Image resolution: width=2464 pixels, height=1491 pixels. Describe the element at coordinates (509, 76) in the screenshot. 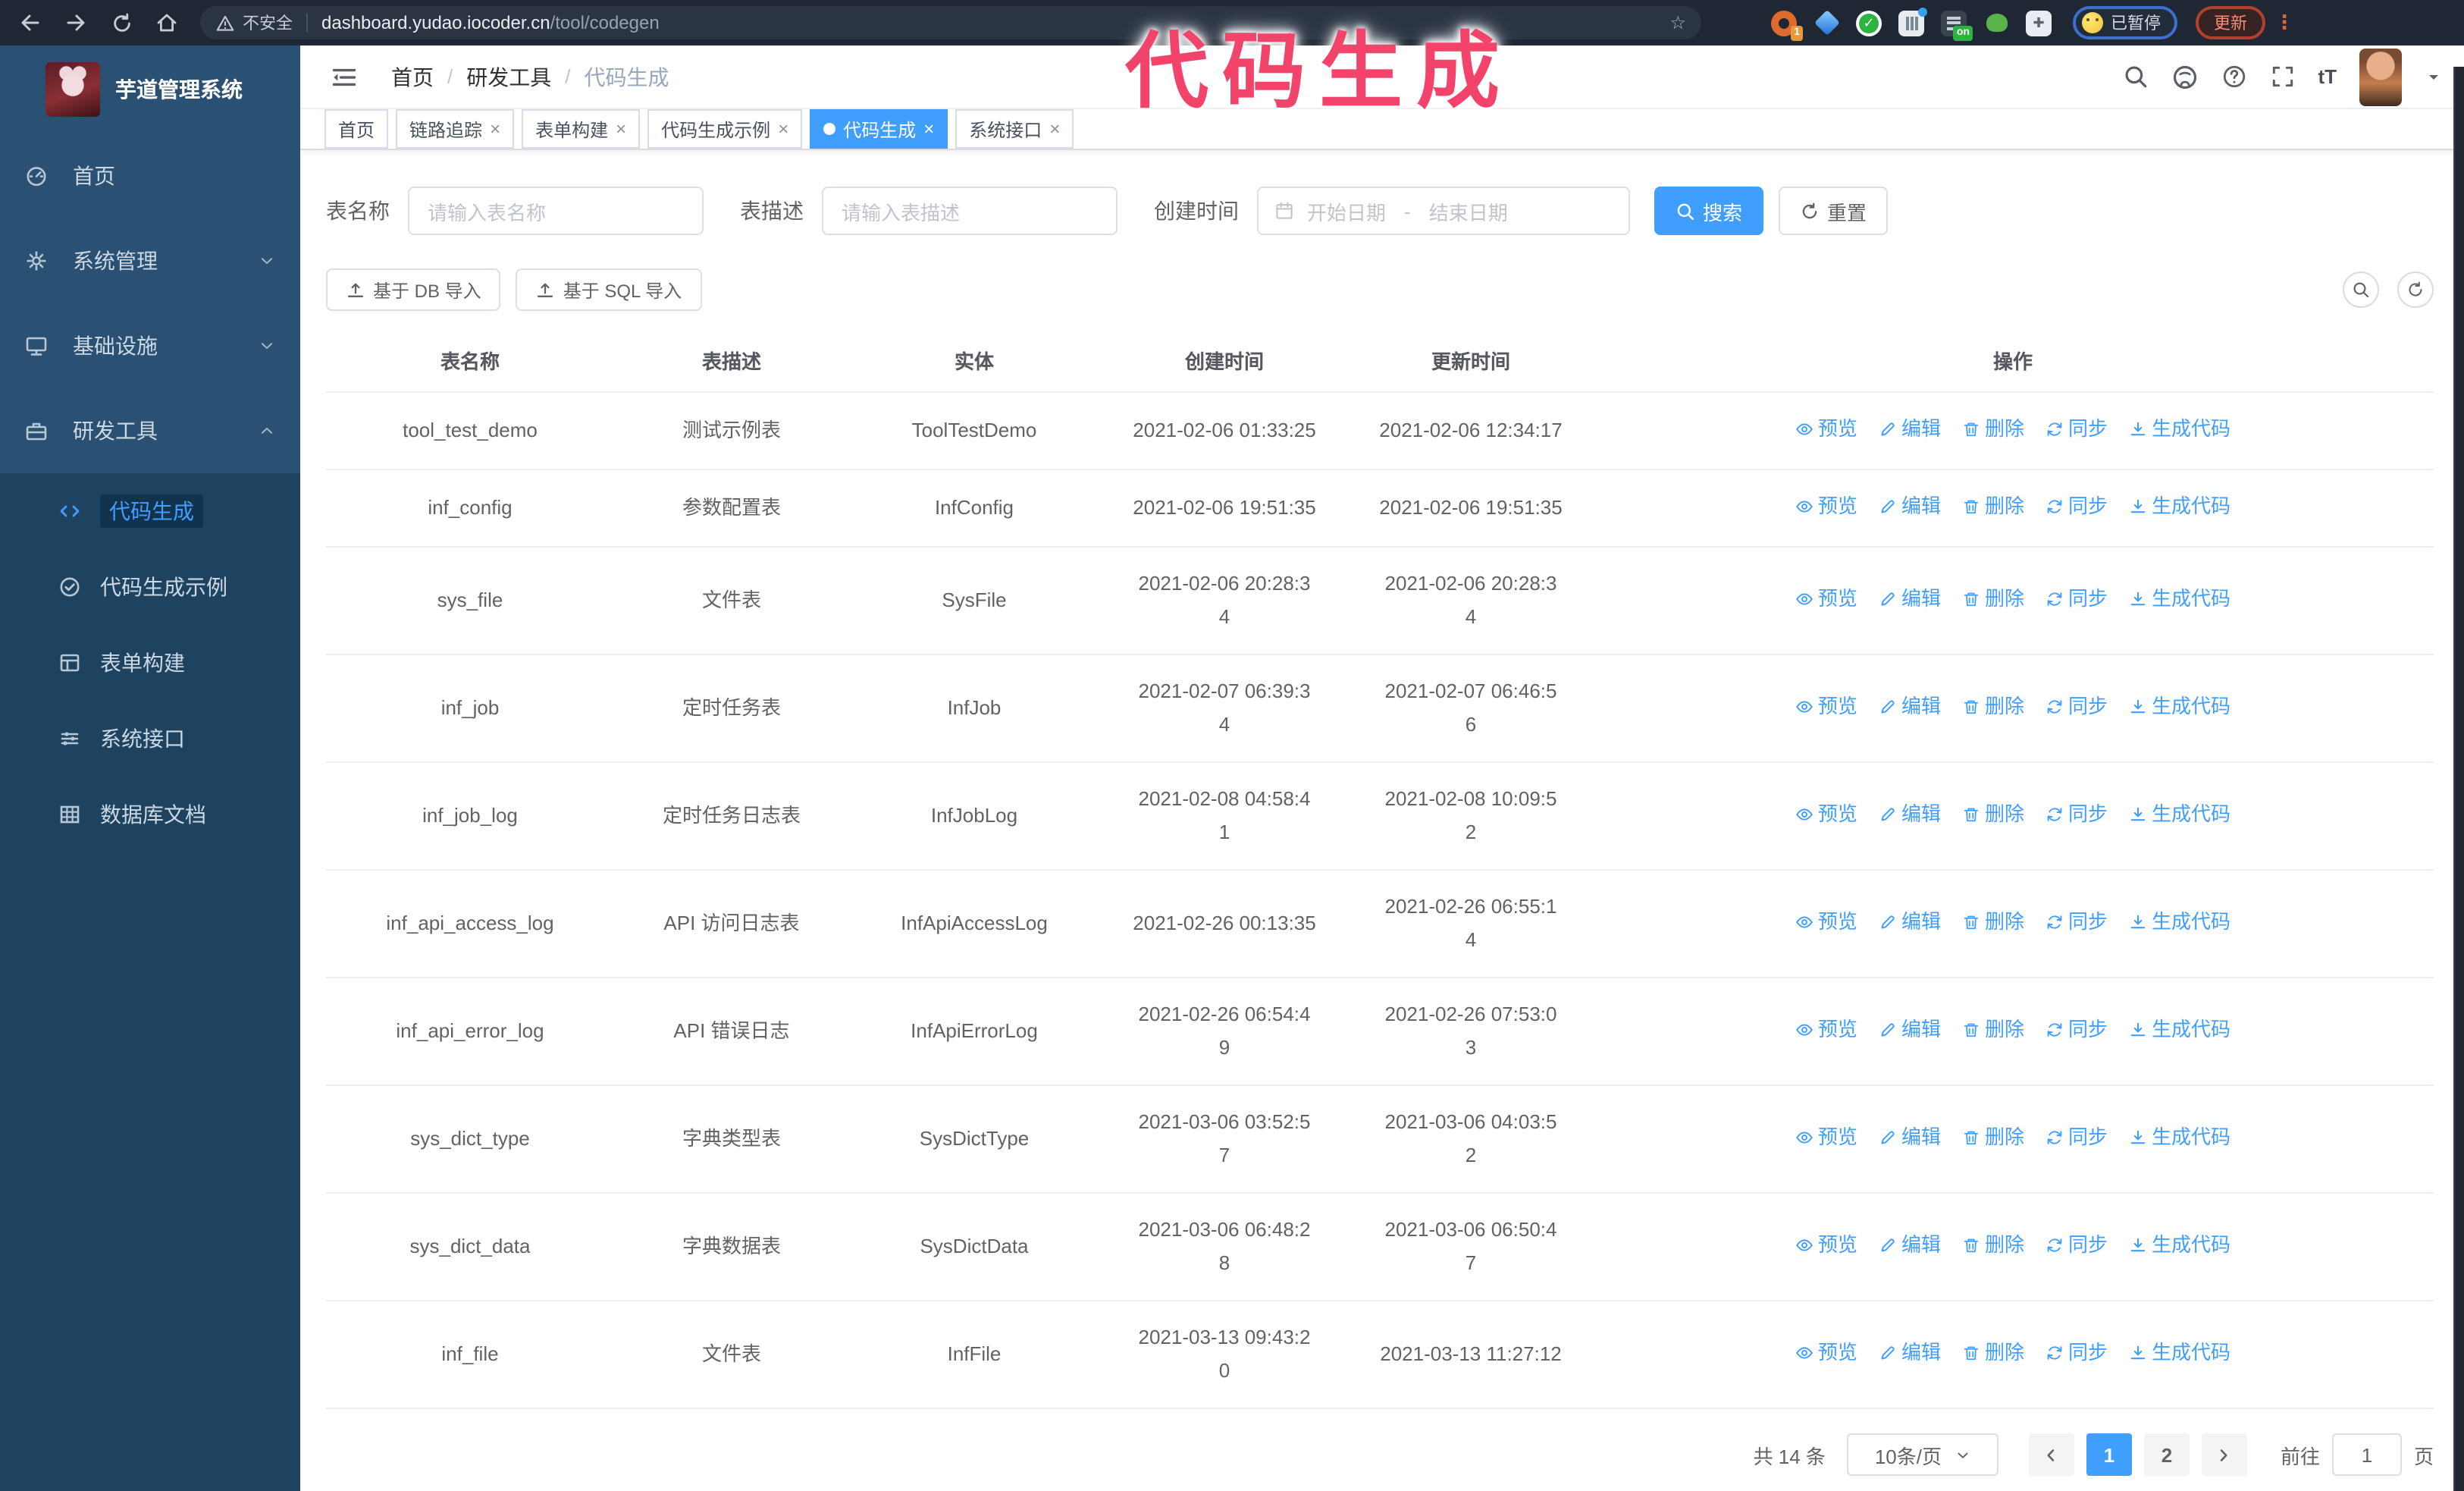

I see `breadcrumb-item: 研发工具` at that location.